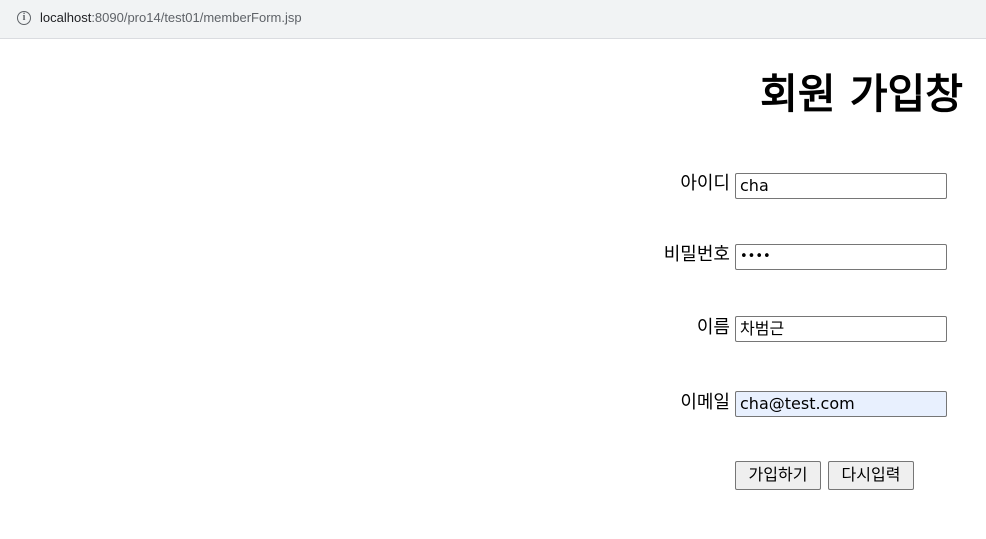 The image size is (986, 539). What do you see at coordinates (861, 94) in the screenshot?
I see `page-title: 회원 가입창` at bounding box center [861, 94].